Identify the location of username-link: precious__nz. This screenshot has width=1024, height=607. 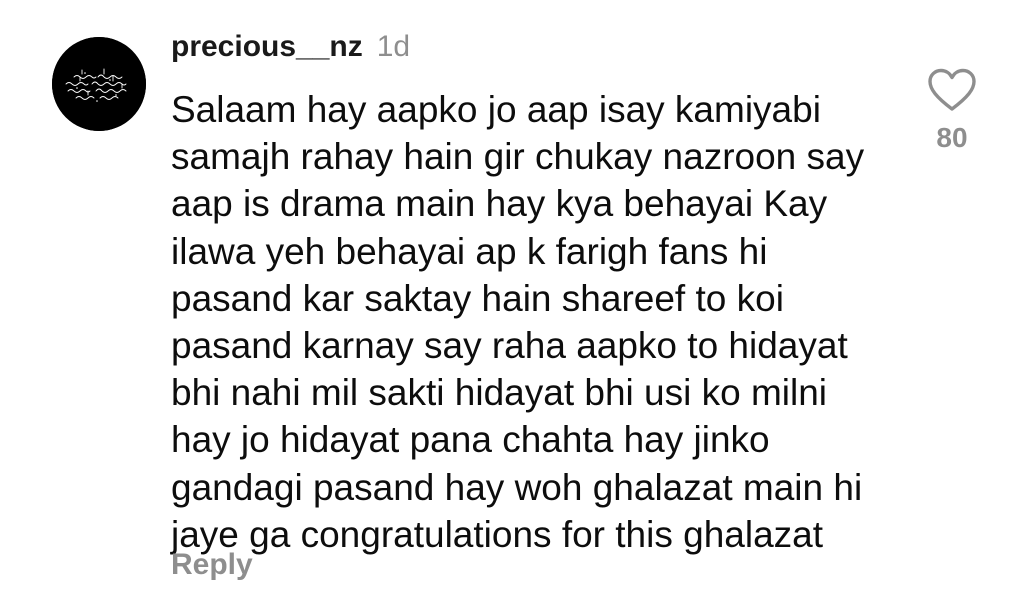
(267, 47).